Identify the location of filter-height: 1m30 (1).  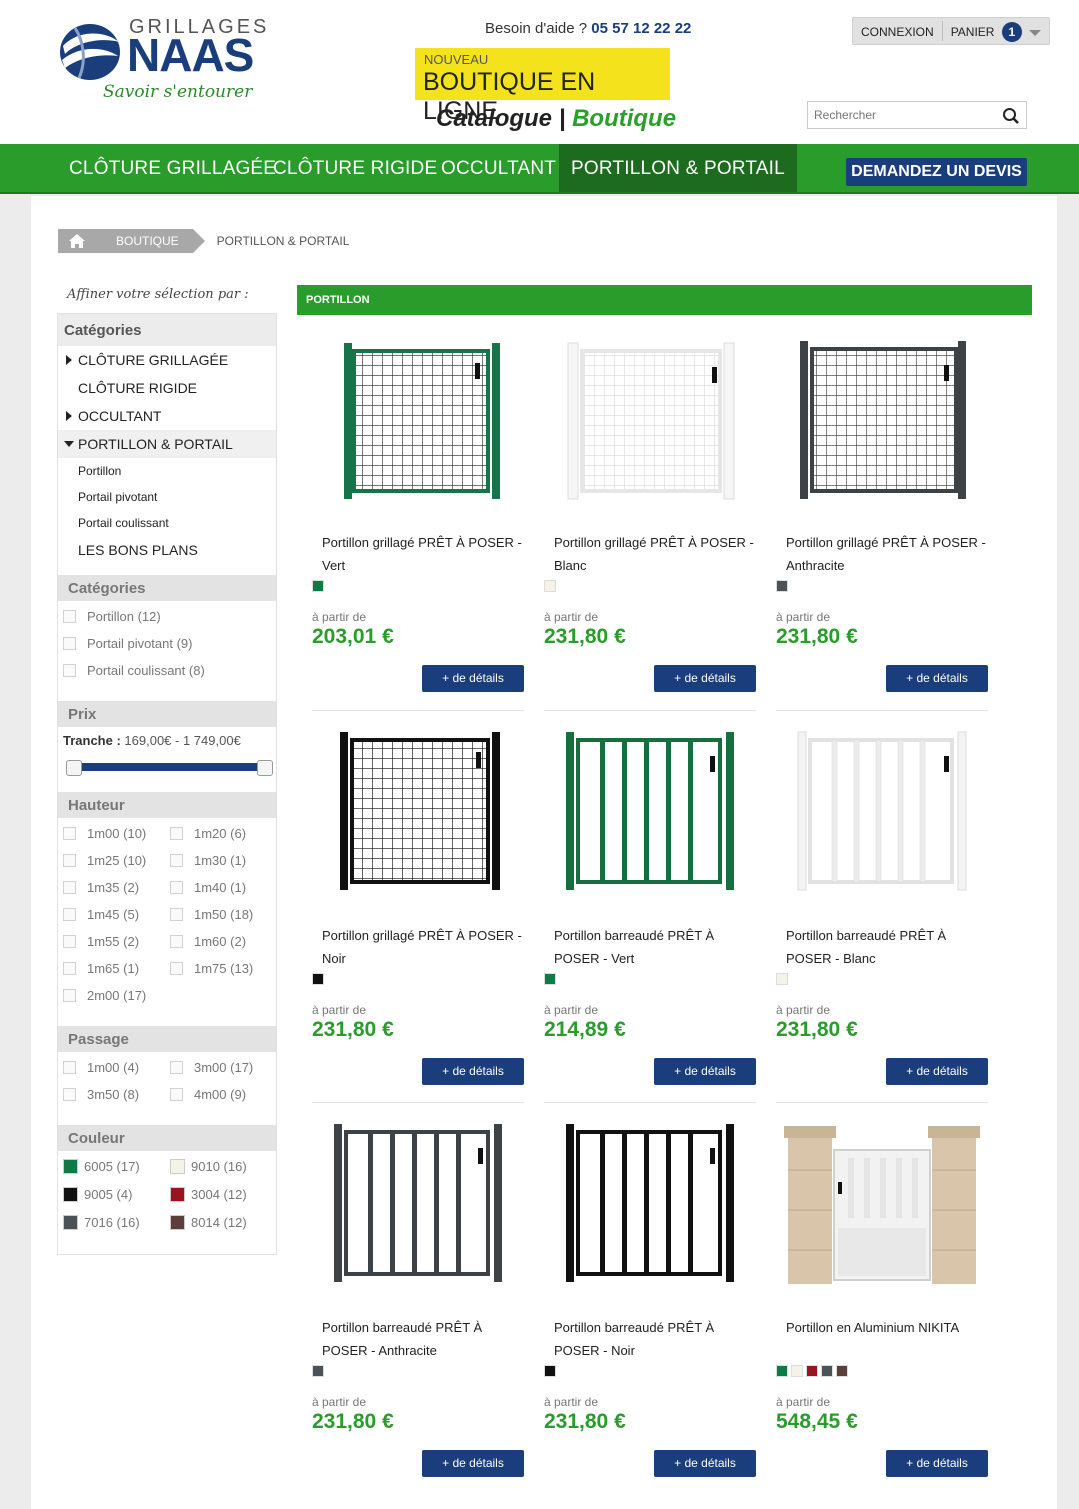
(208, 860).